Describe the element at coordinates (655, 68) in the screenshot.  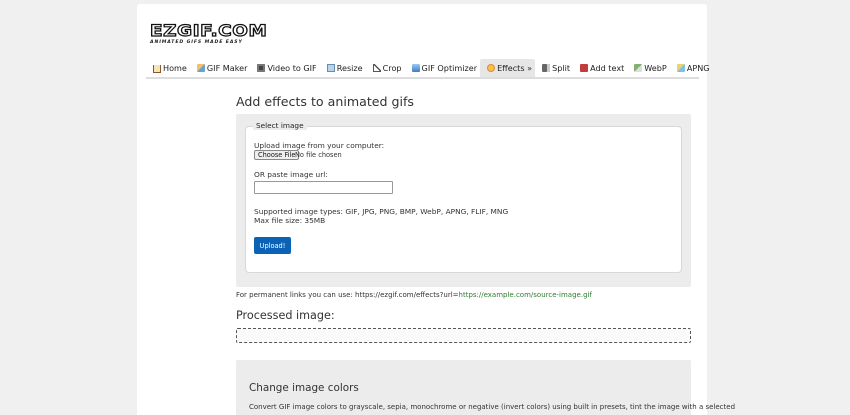
I see `nav-label: WebP` at that location.